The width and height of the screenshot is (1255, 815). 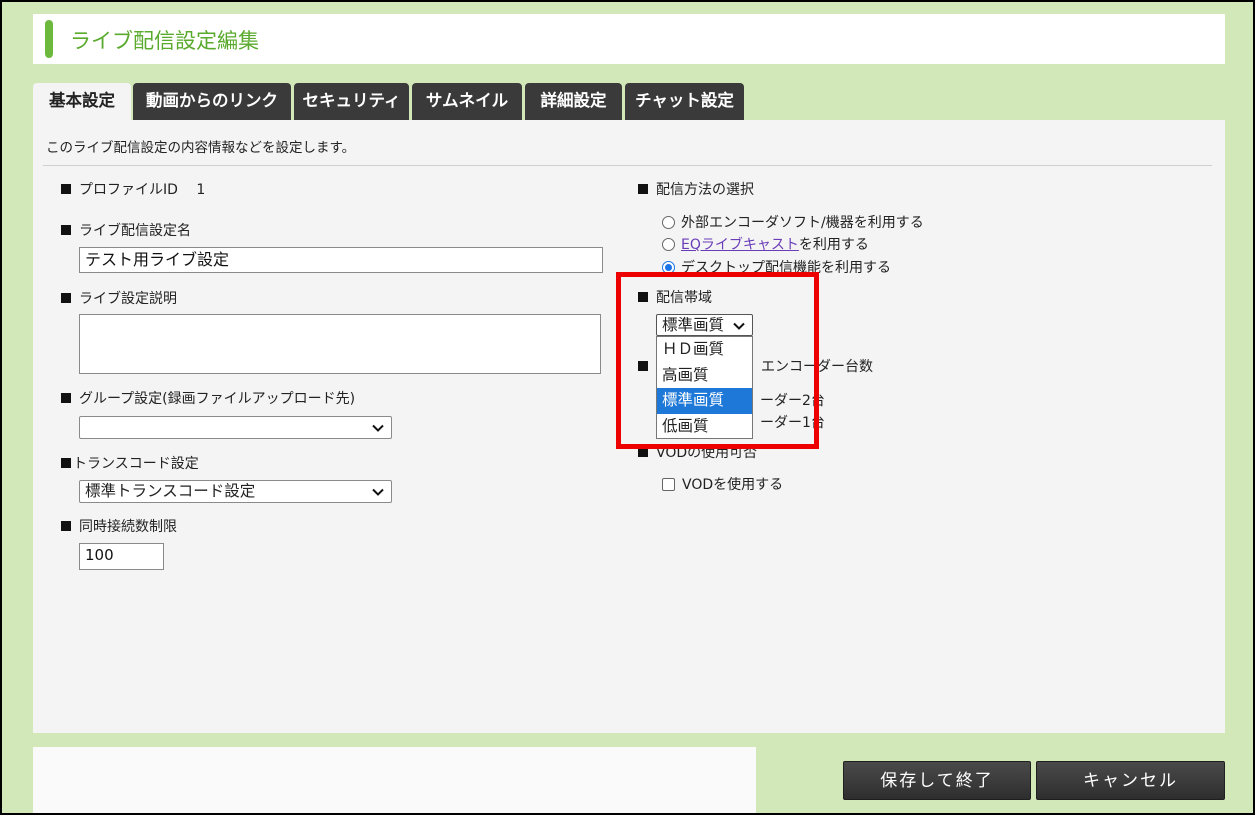 I want to click on divider, so click(x=627, y=165).